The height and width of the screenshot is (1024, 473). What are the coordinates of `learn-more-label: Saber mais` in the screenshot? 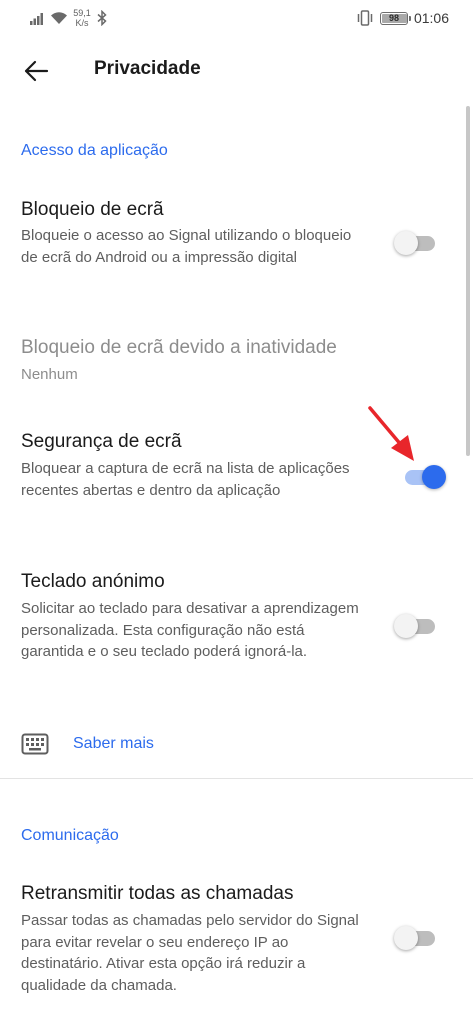 It's located at (113, 743).